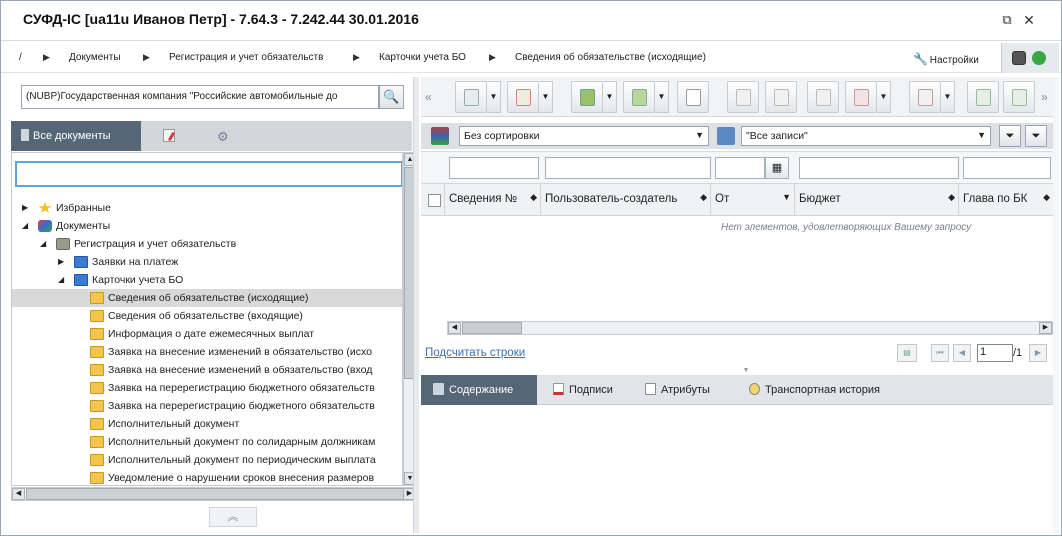 The image size is (1062, 536). What do you see at coordinates (639, 97) in the screenshot?
I see `export-button` at bounding box center [639, 97].